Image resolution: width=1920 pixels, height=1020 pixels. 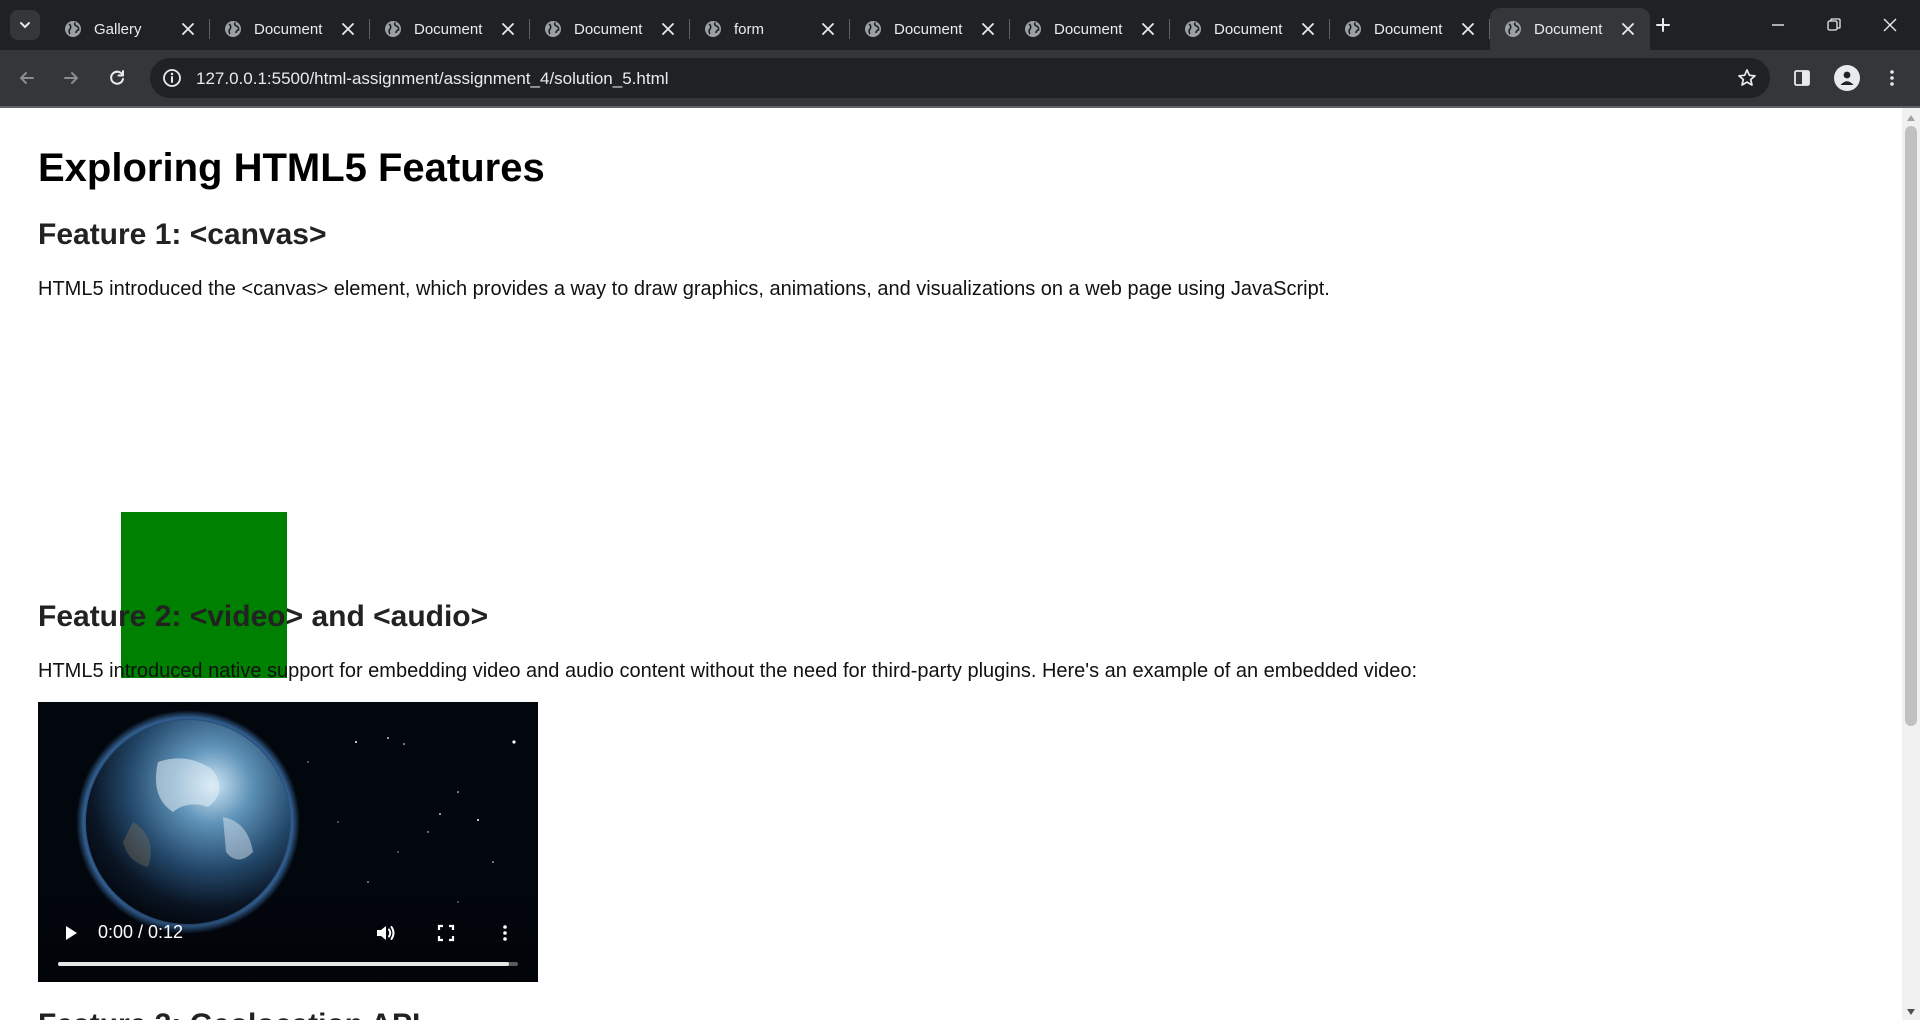 I want to click on feature2-heading: Feature 2: <video> and <audio>, so click(x=263, y=616).